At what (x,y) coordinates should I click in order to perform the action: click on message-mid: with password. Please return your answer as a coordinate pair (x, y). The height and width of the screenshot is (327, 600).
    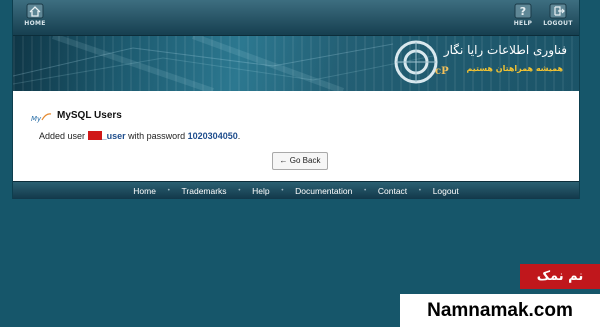
    Looking at the image, I should click on (157, 136).